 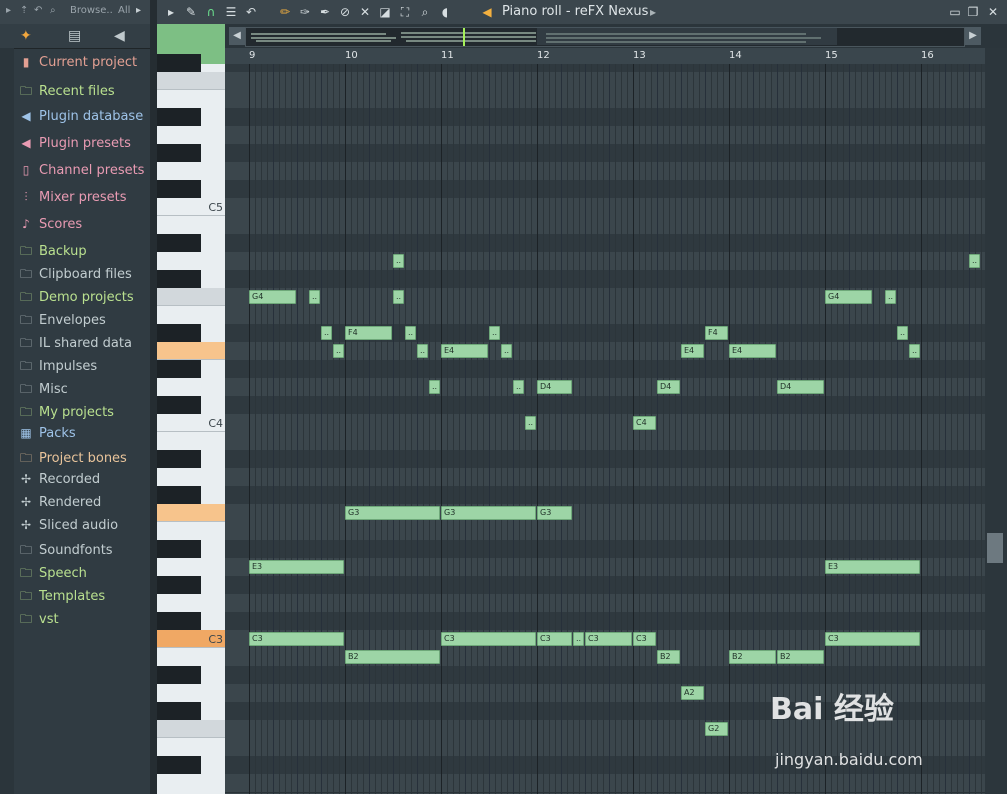 I want to click on browser-item: 🗀 Soundfonts, so click(x=65, y=551).